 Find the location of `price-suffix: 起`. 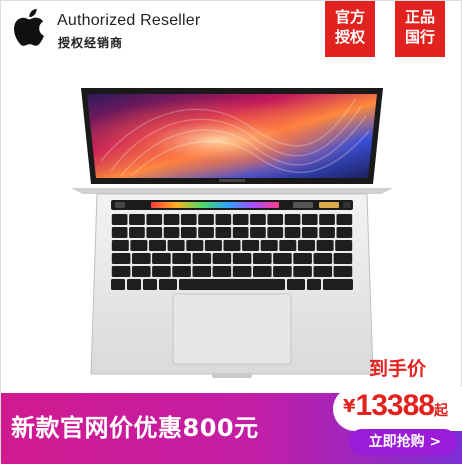

price-suffix: 起 is located at coordinates (440, 411).